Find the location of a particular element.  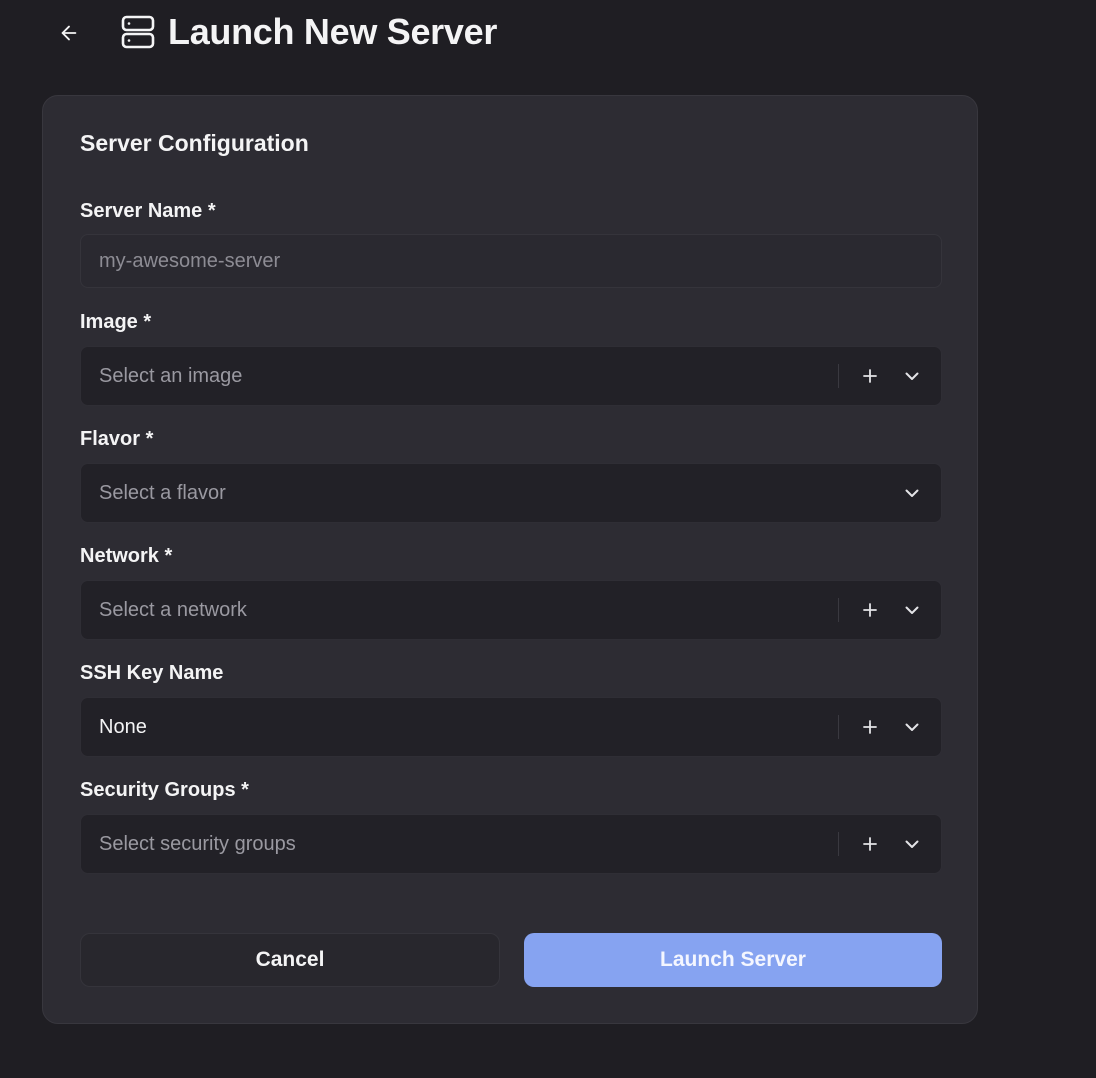

network-label: Network * is located at coordinates (126, 556).